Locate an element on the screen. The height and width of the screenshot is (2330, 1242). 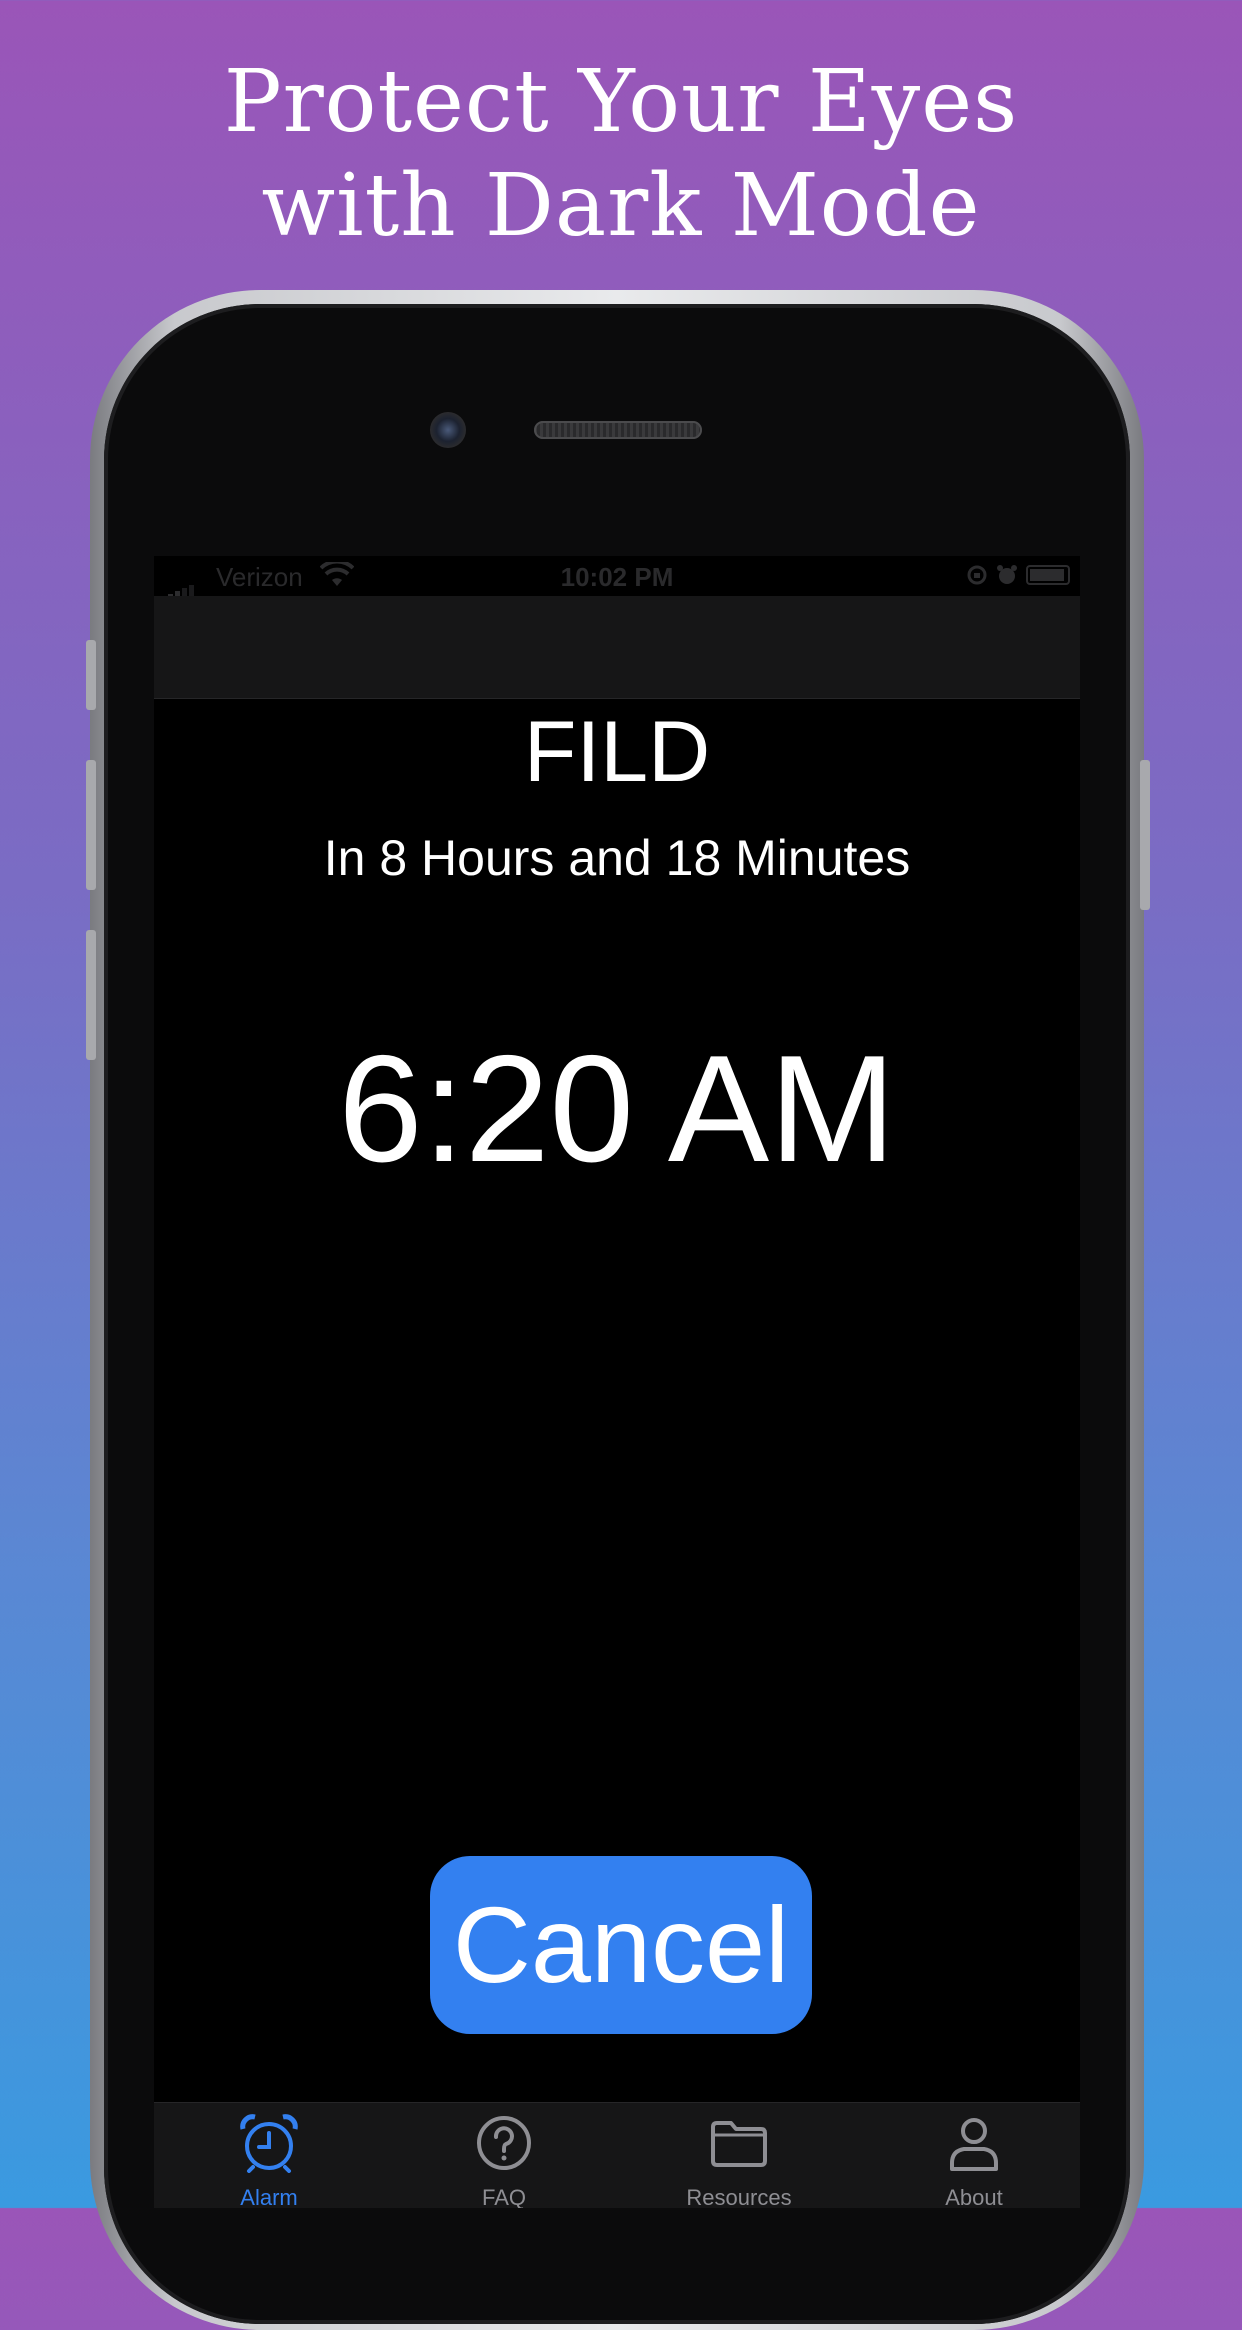
headline-line-1: Protect Your Eyes is located at coordinates (621, 102).